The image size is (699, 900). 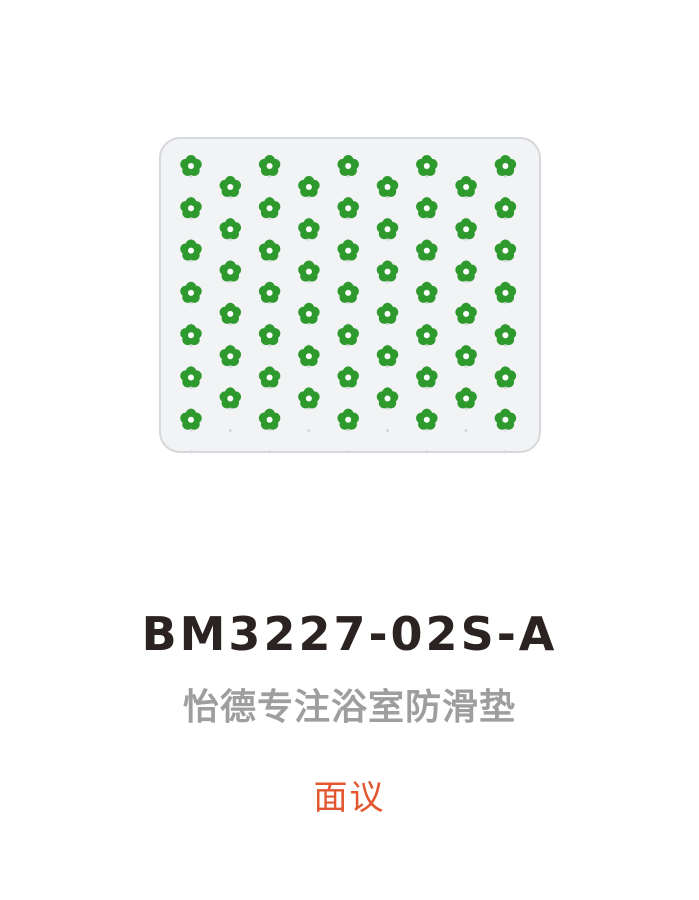 I want to click on price-label: 面议, so click(x=349, y=798).